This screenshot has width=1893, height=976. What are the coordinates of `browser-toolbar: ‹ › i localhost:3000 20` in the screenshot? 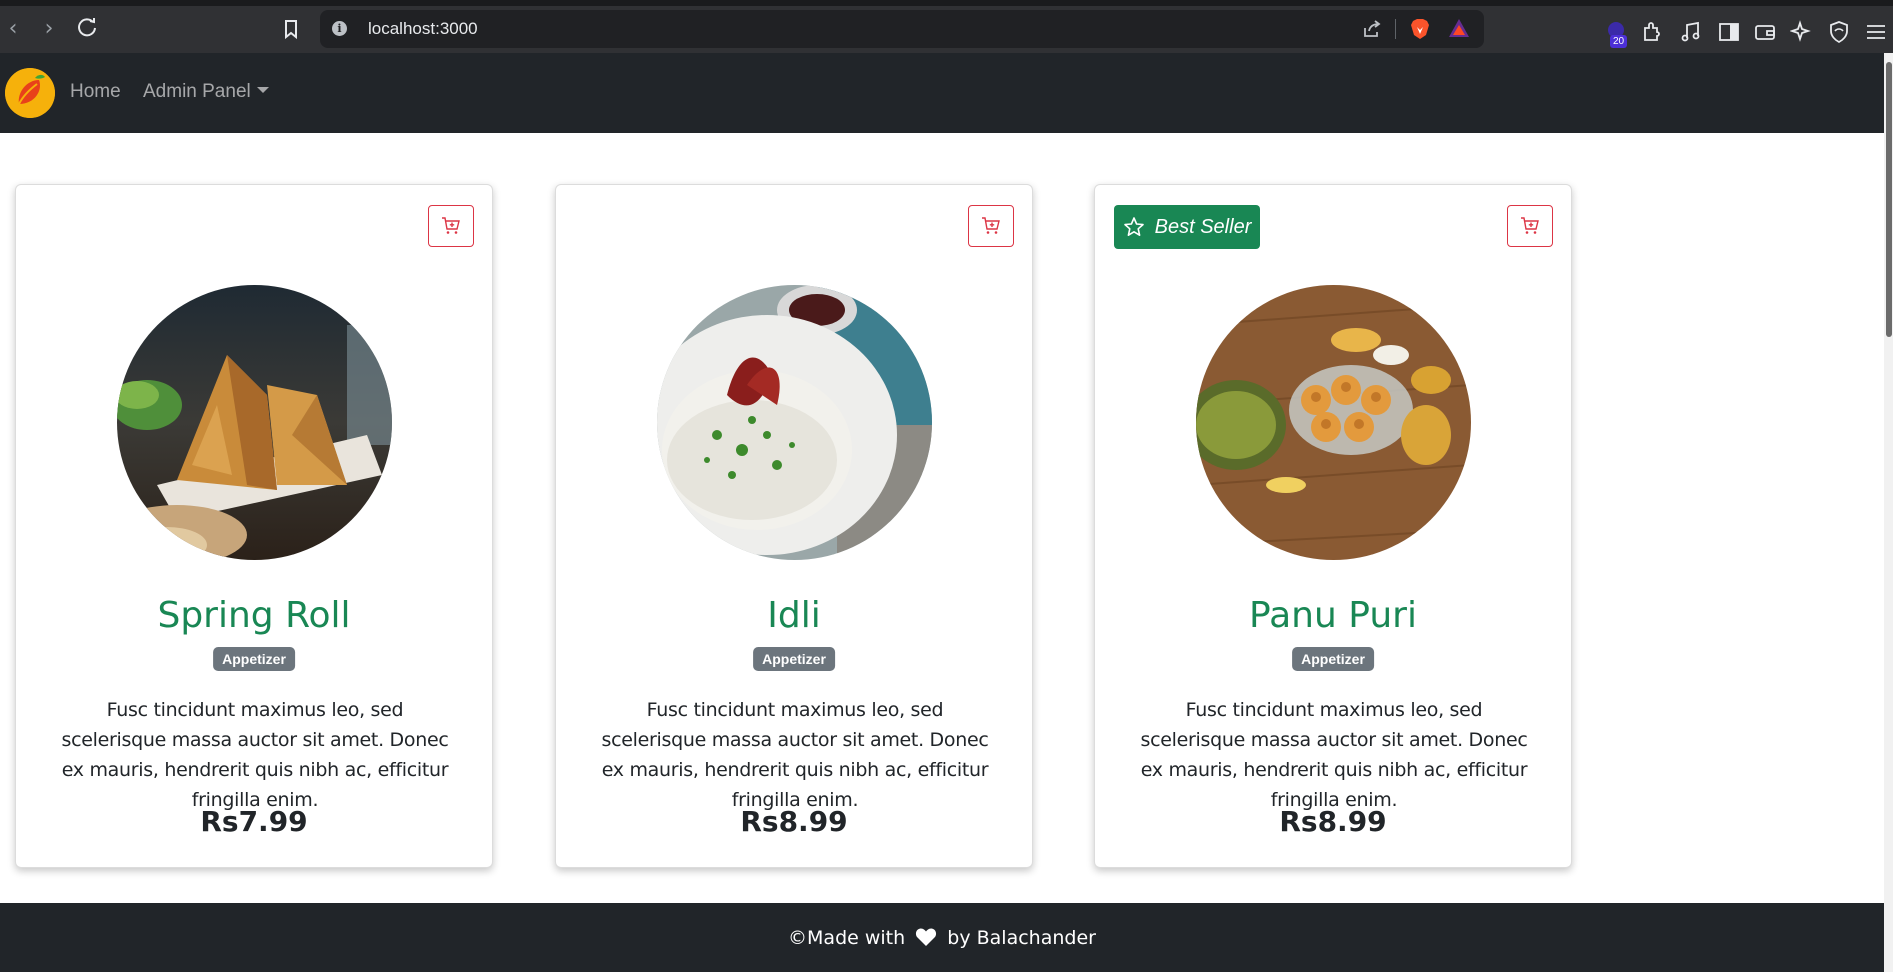 It's located at (946, 26).